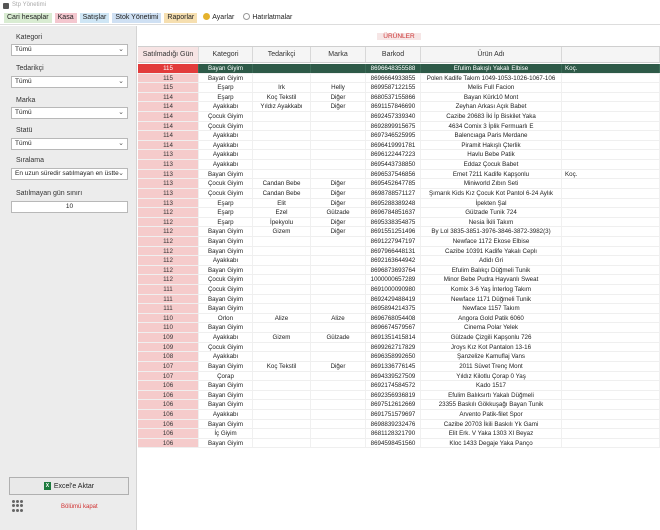 Image resolution: width=660 pixels, height=530 pixels. I want to click on day-limit-input: 10, so click(69, 207).